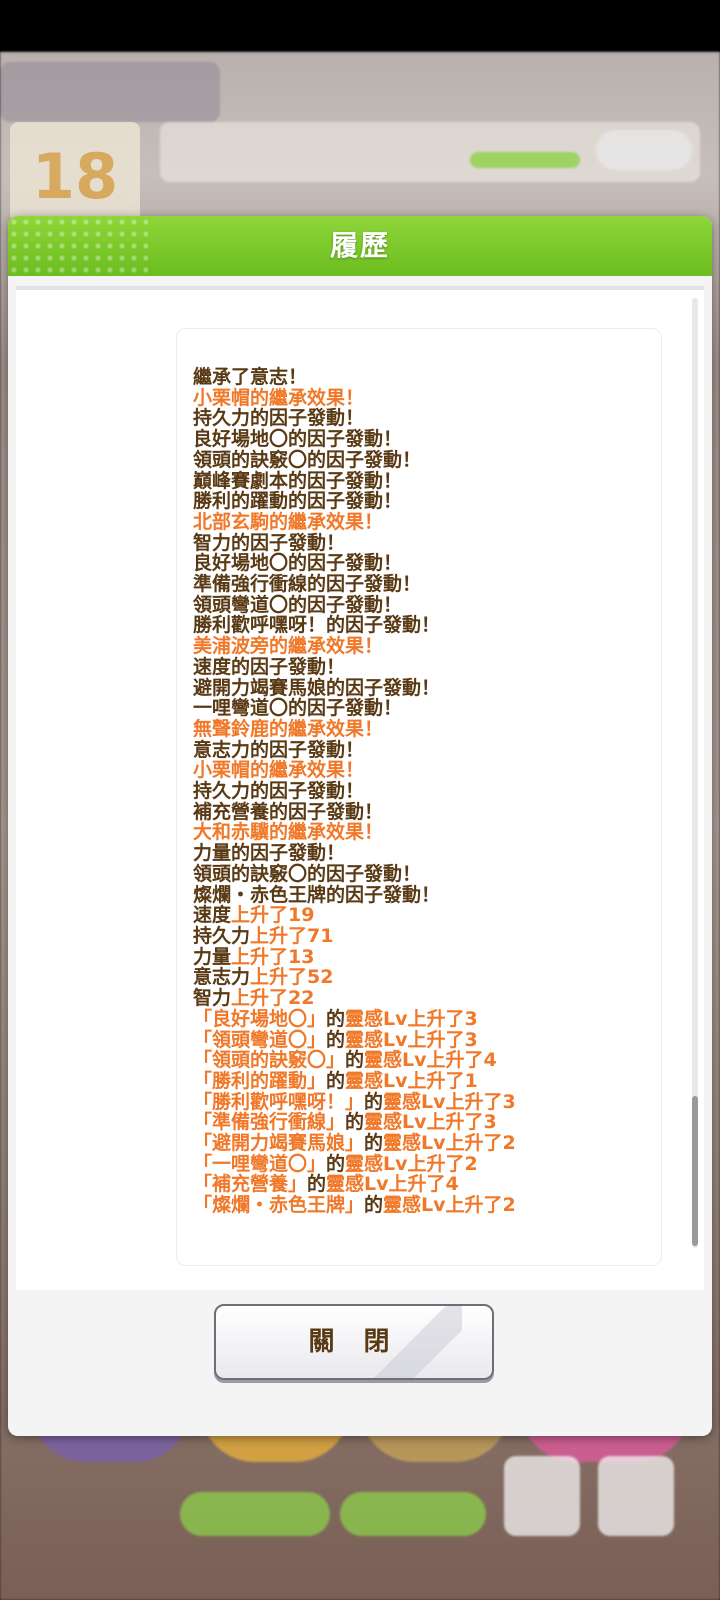  What do you see at coordinates (423, 397) in the screenshot?
I see `log-line: 小栗帽的繼承效果！` at bounding box center [423, 397].